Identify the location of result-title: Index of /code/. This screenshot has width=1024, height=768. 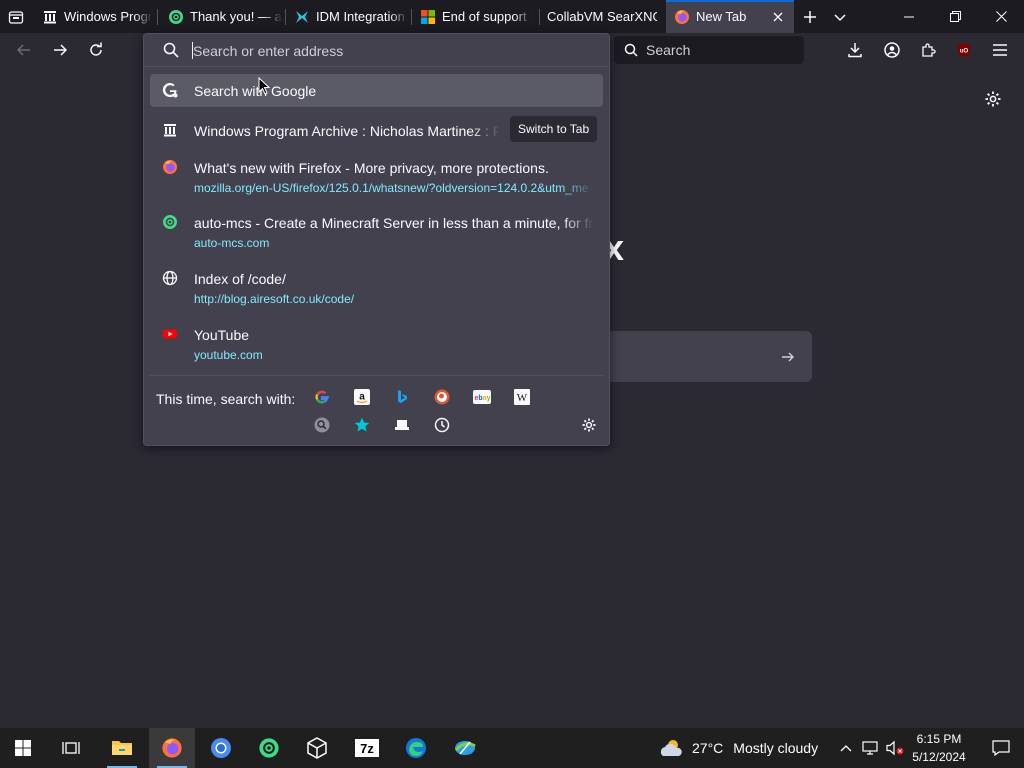
(240, 279).